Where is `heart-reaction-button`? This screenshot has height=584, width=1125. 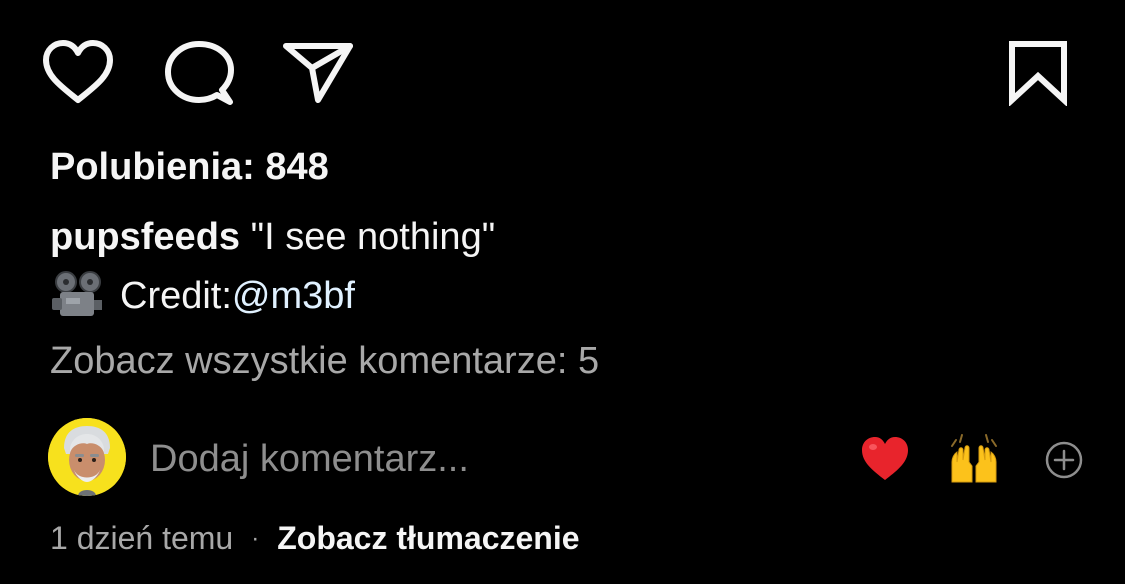 heart-reaction-button is located at coordinates (885, 459).